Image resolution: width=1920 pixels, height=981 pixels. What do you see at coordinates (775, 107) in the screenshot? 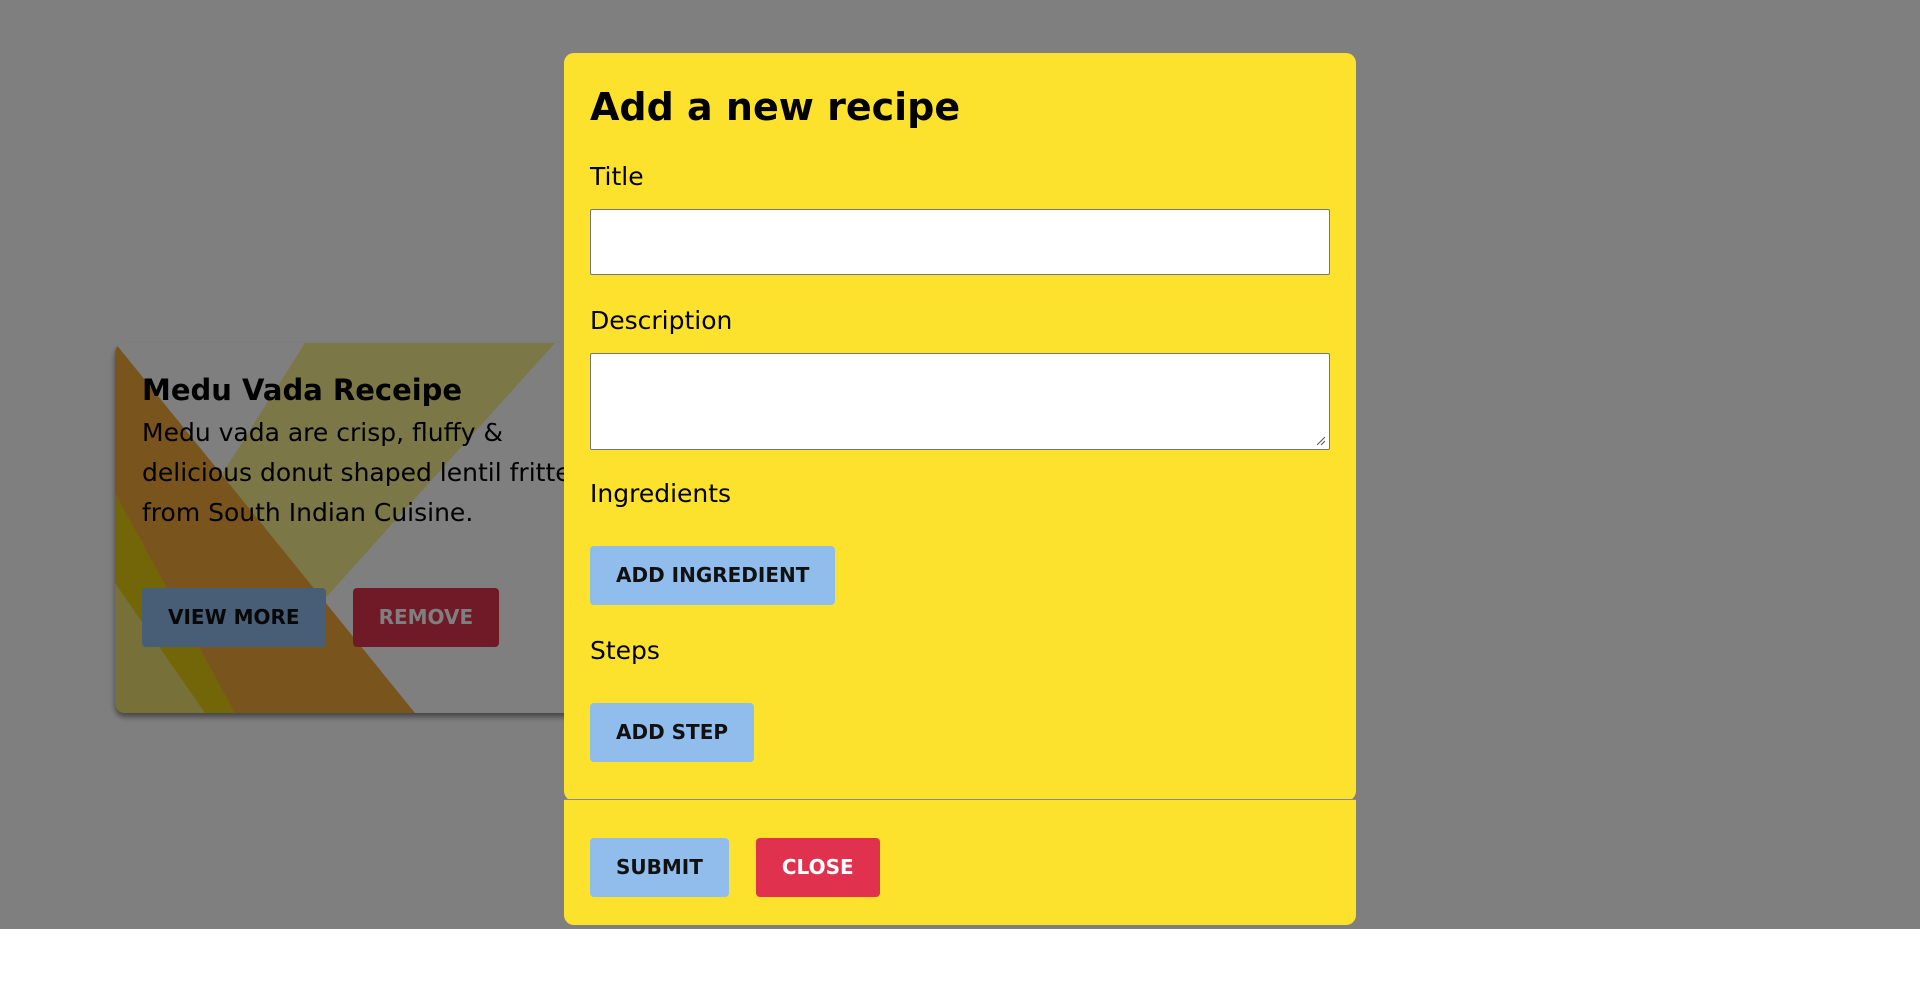
I see `modal-title: Add a new recipe` at bounding box center [775, 107].